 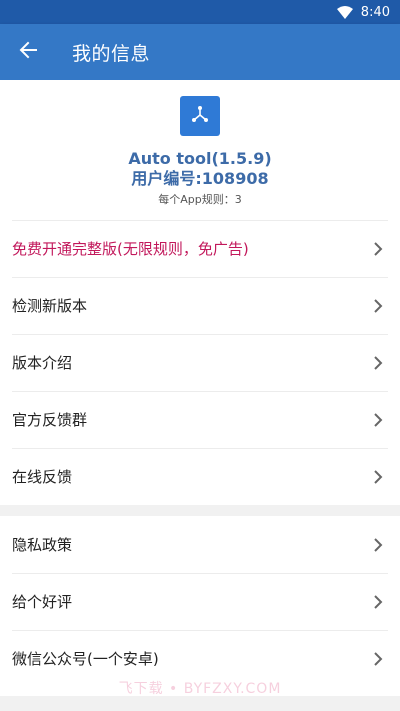 What do you see at coordinates (344, 12) in the screenshot?
I see `wifi-icon` at bounding box center [344, 12].